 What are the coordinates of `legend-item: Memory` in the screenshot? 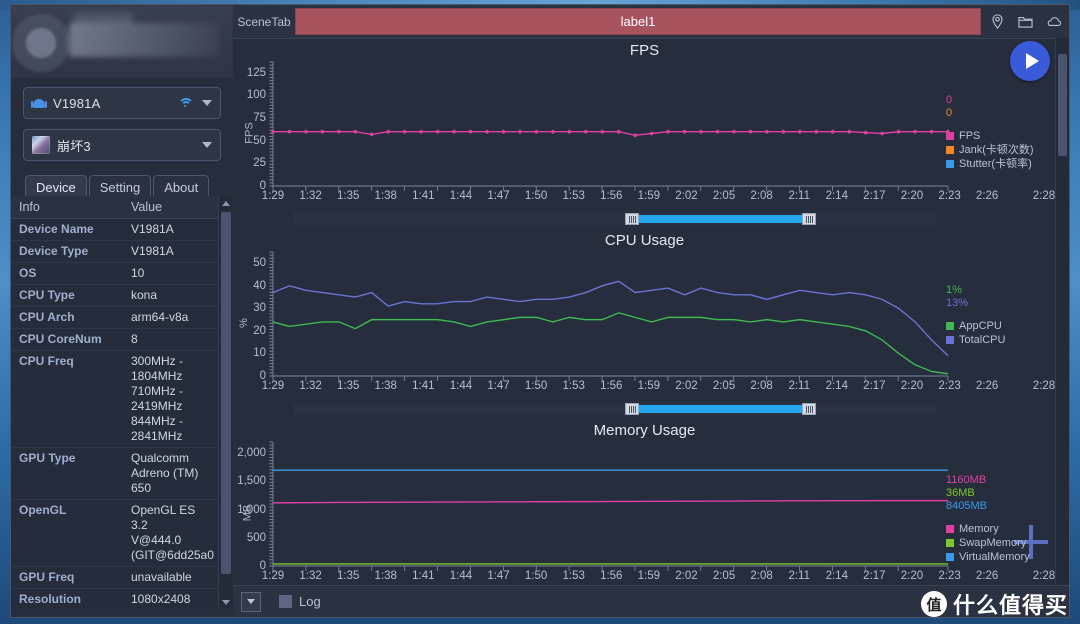 It's located at (998, 529).